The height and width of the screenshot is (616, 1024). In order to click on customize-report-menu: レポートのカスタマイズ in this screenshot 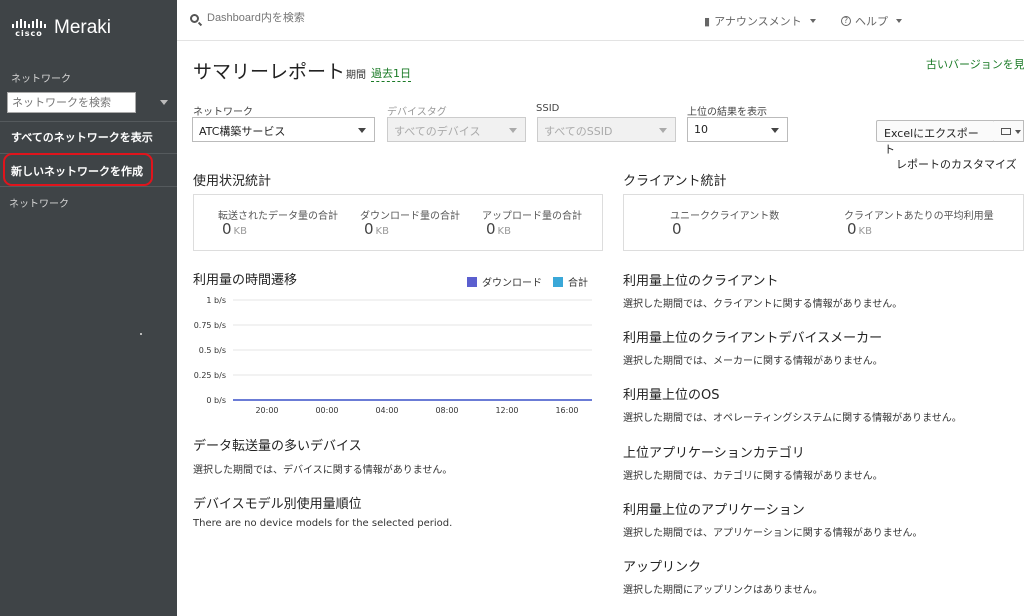, I will do `click(960, 164)`.